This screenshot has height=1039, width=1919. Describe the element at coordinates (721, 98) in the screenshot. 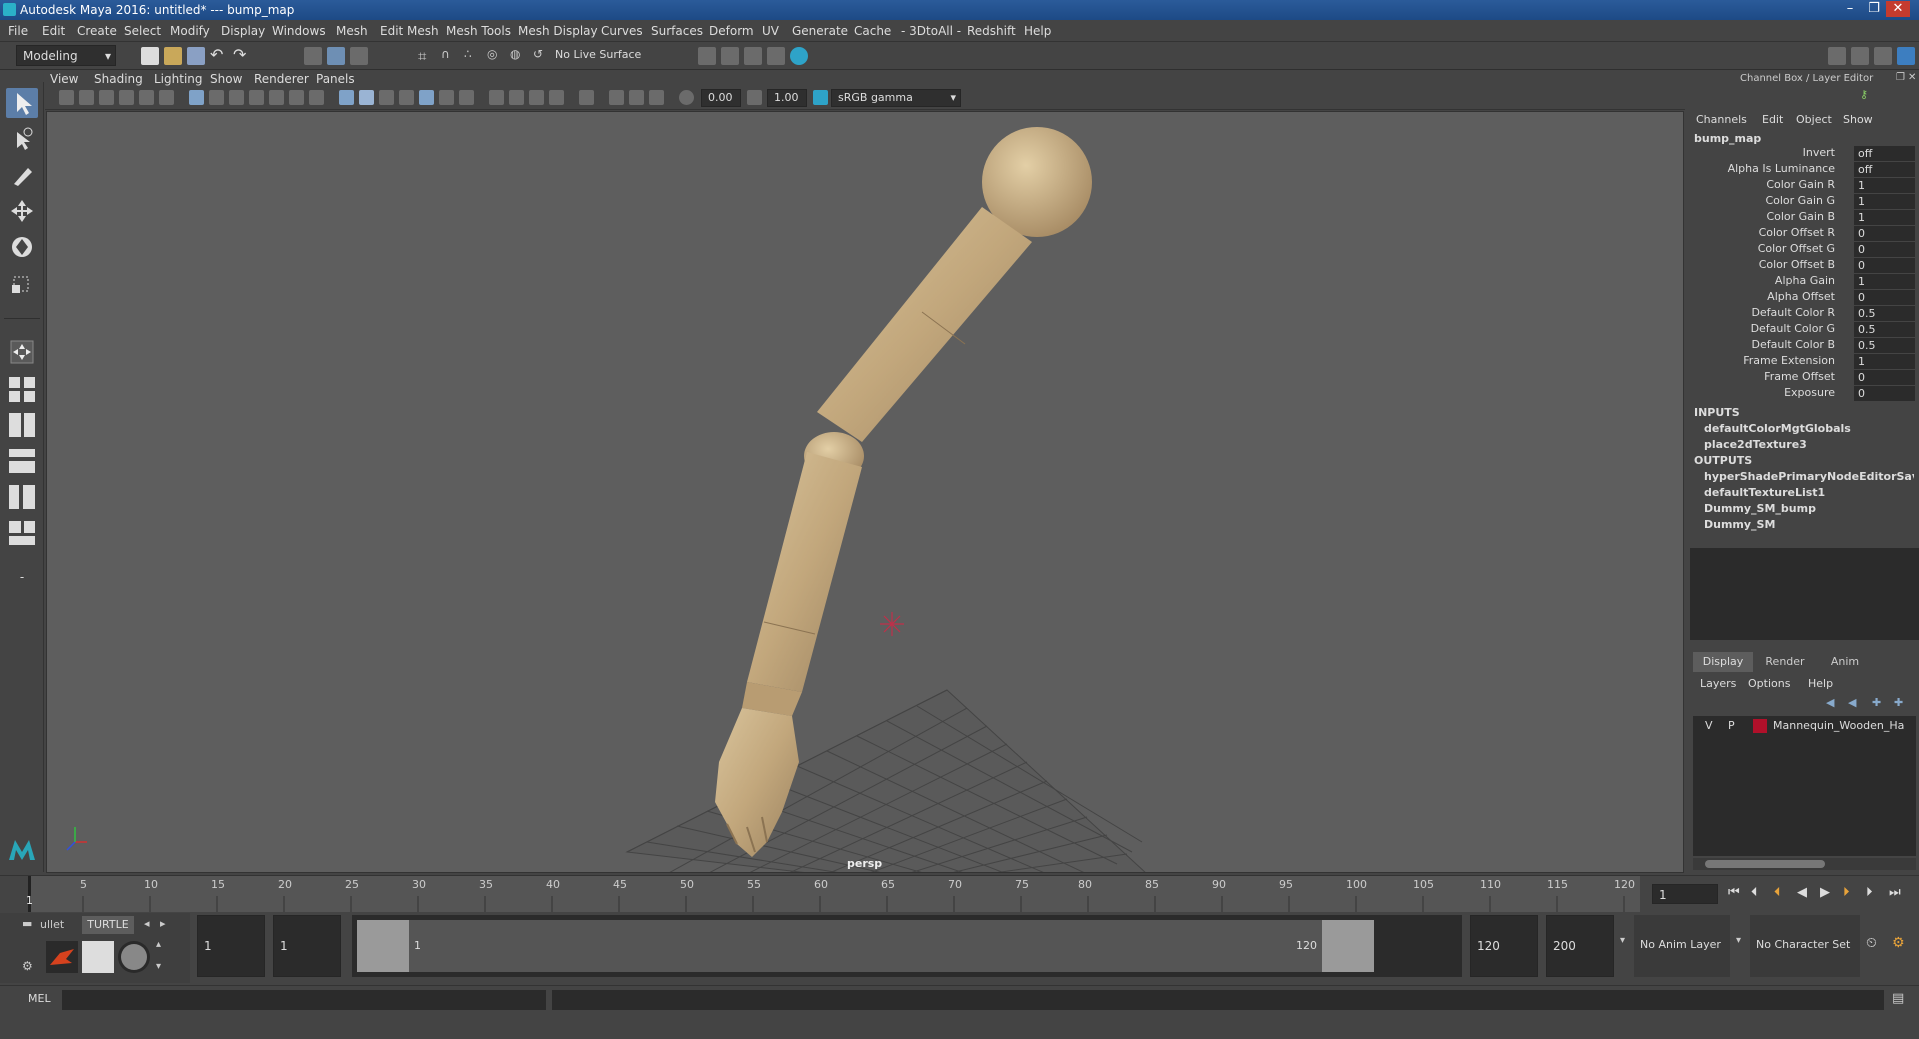

I see `exposure-field: 0.00` at that location.